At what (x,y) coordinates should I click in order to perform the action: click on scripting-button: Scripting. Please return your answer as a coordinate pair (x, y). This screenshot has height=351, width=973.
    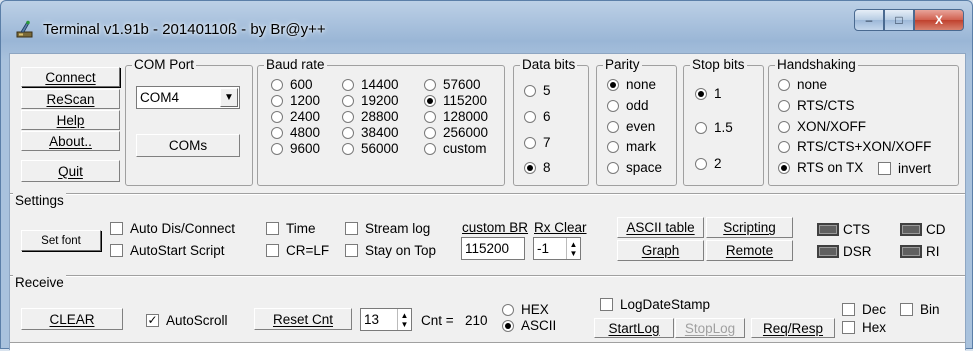
    Looking at the image, I should click on (749, 227).